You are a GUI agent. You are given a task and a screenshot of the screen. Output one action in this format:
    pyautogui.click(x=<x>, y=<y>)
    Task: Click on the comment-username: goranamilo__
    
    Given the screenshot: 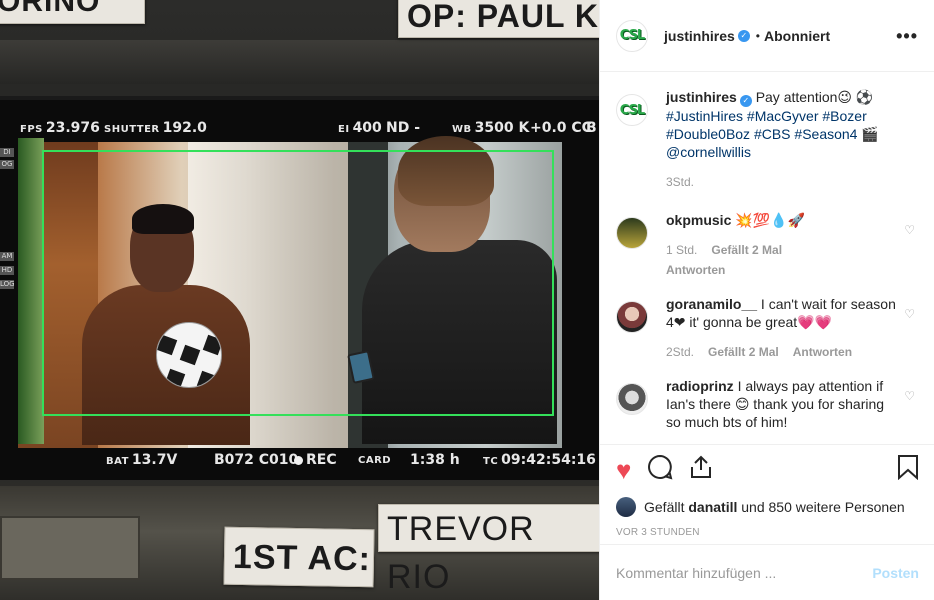 What is the action you would take?
    pyautogui.click(x=711, y=304)
    